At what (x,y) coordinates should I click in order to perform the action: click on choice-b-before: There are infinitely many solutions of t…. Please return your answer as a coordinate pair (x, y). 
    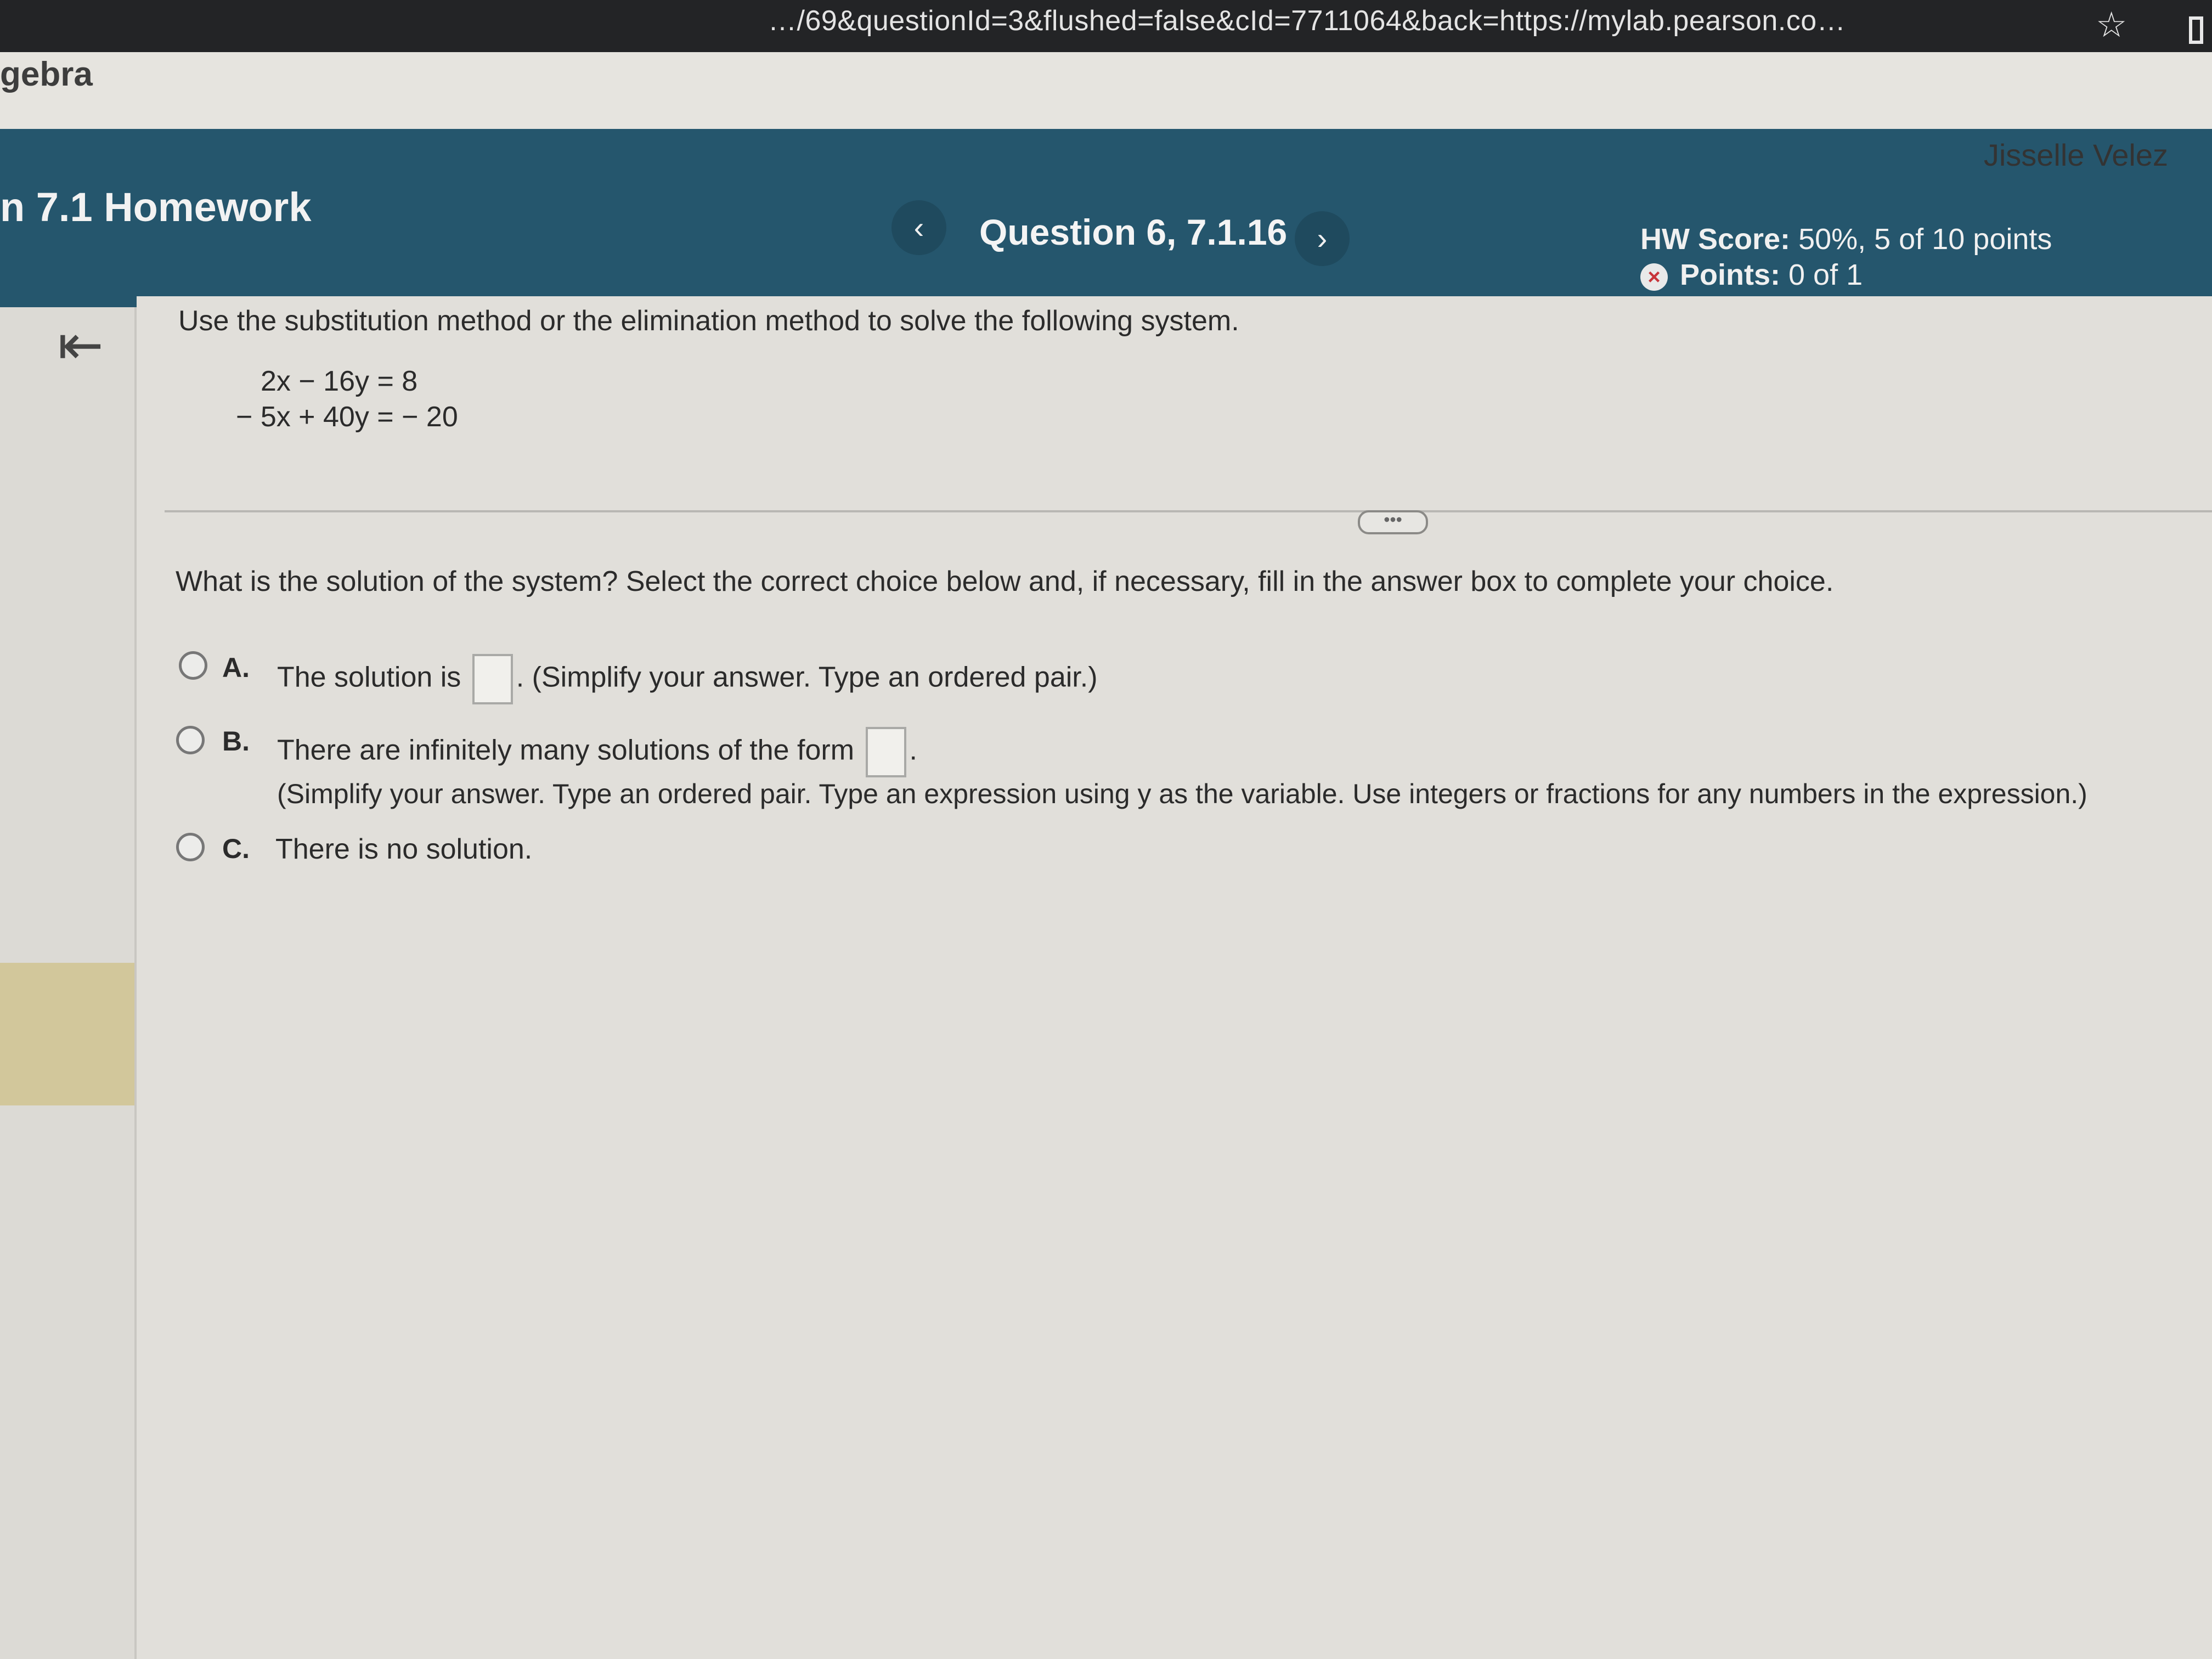
    Looking at the image, I should click on (566, 750).